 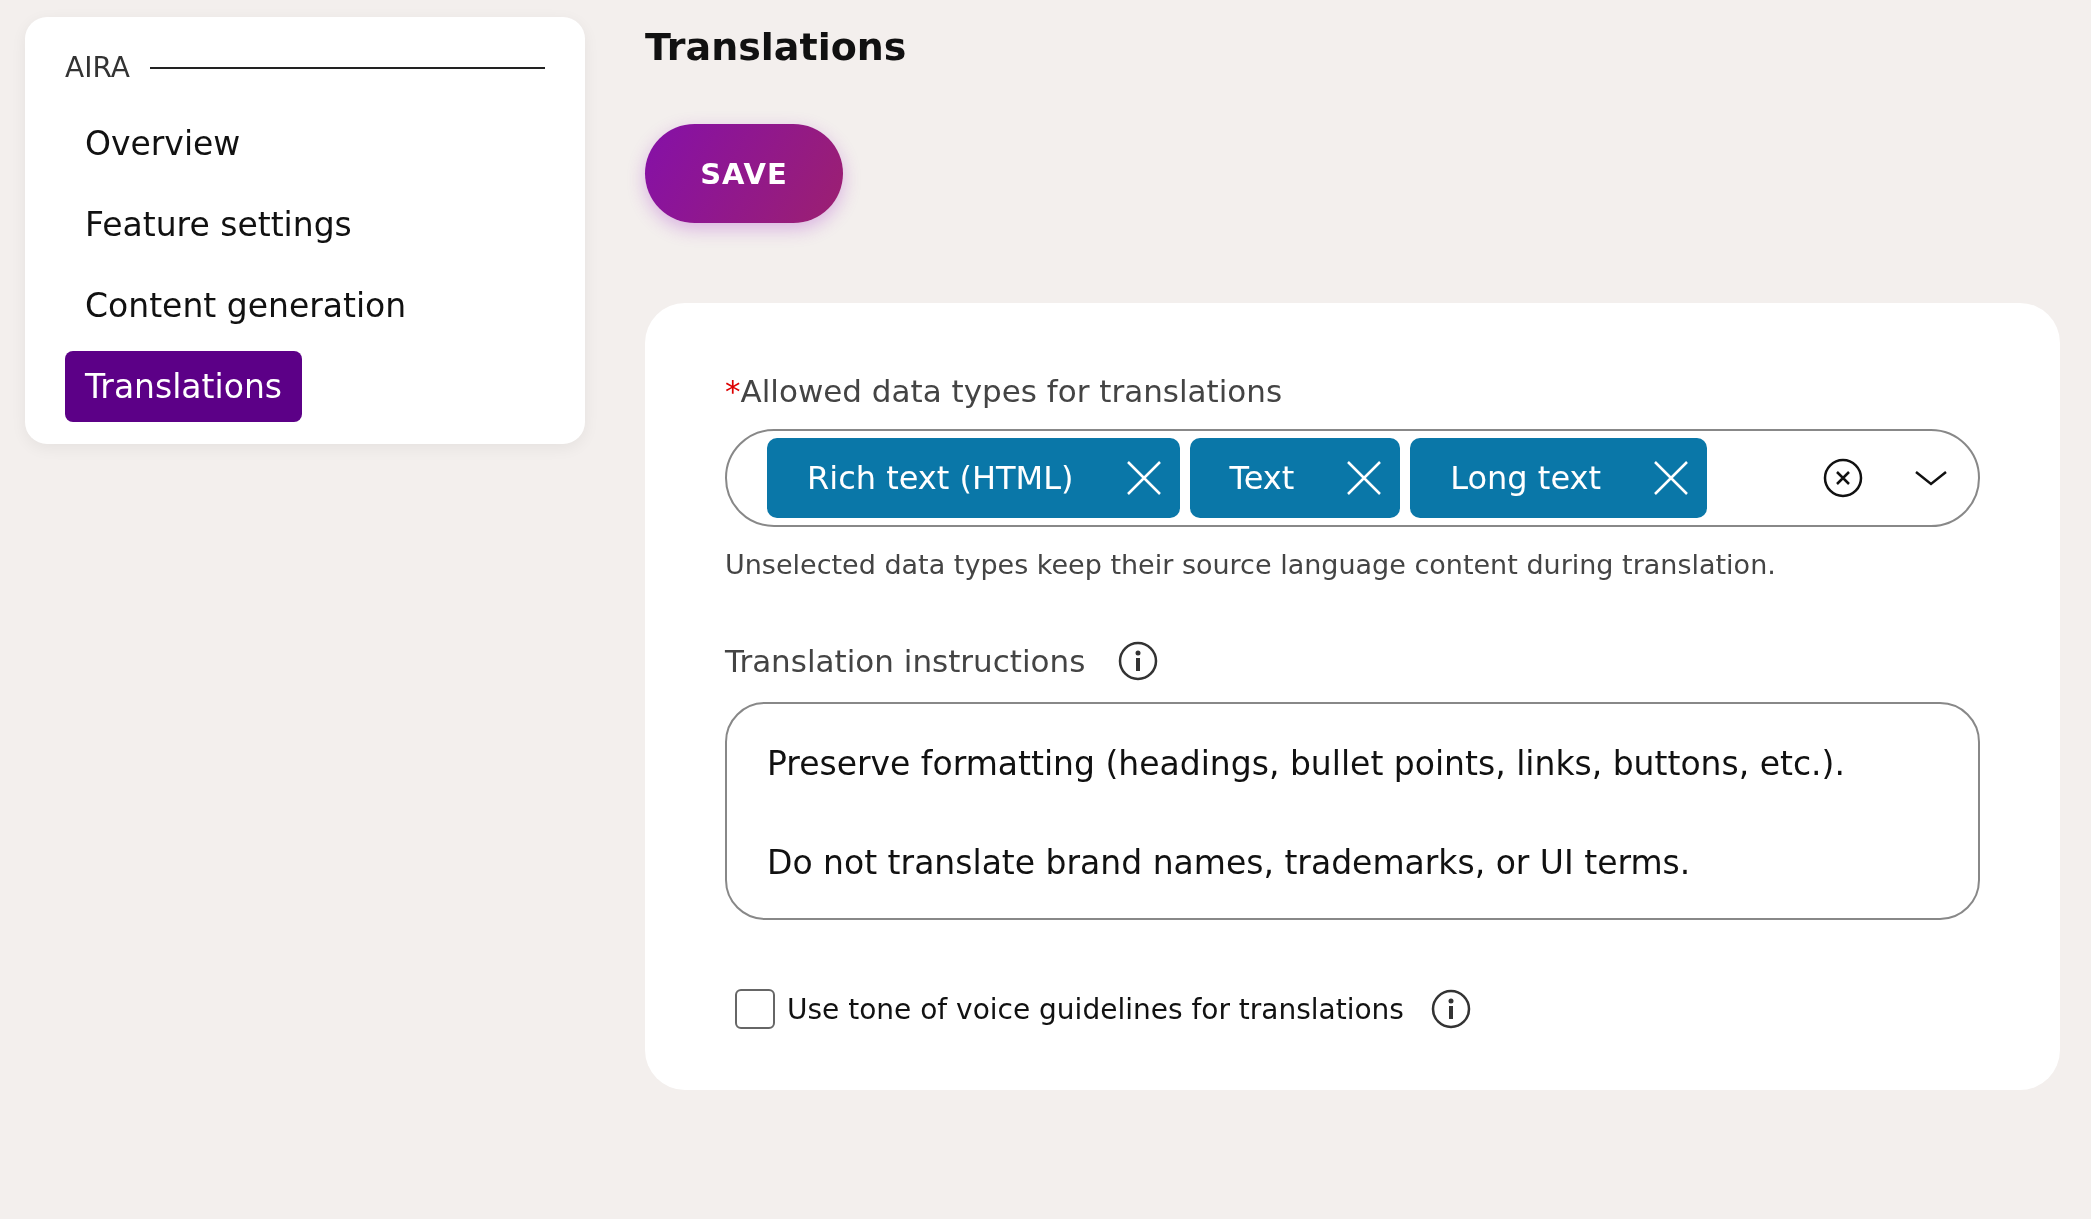 I want to click on data-type-tag: Rich text (HTML), so click(x=973, y=478).